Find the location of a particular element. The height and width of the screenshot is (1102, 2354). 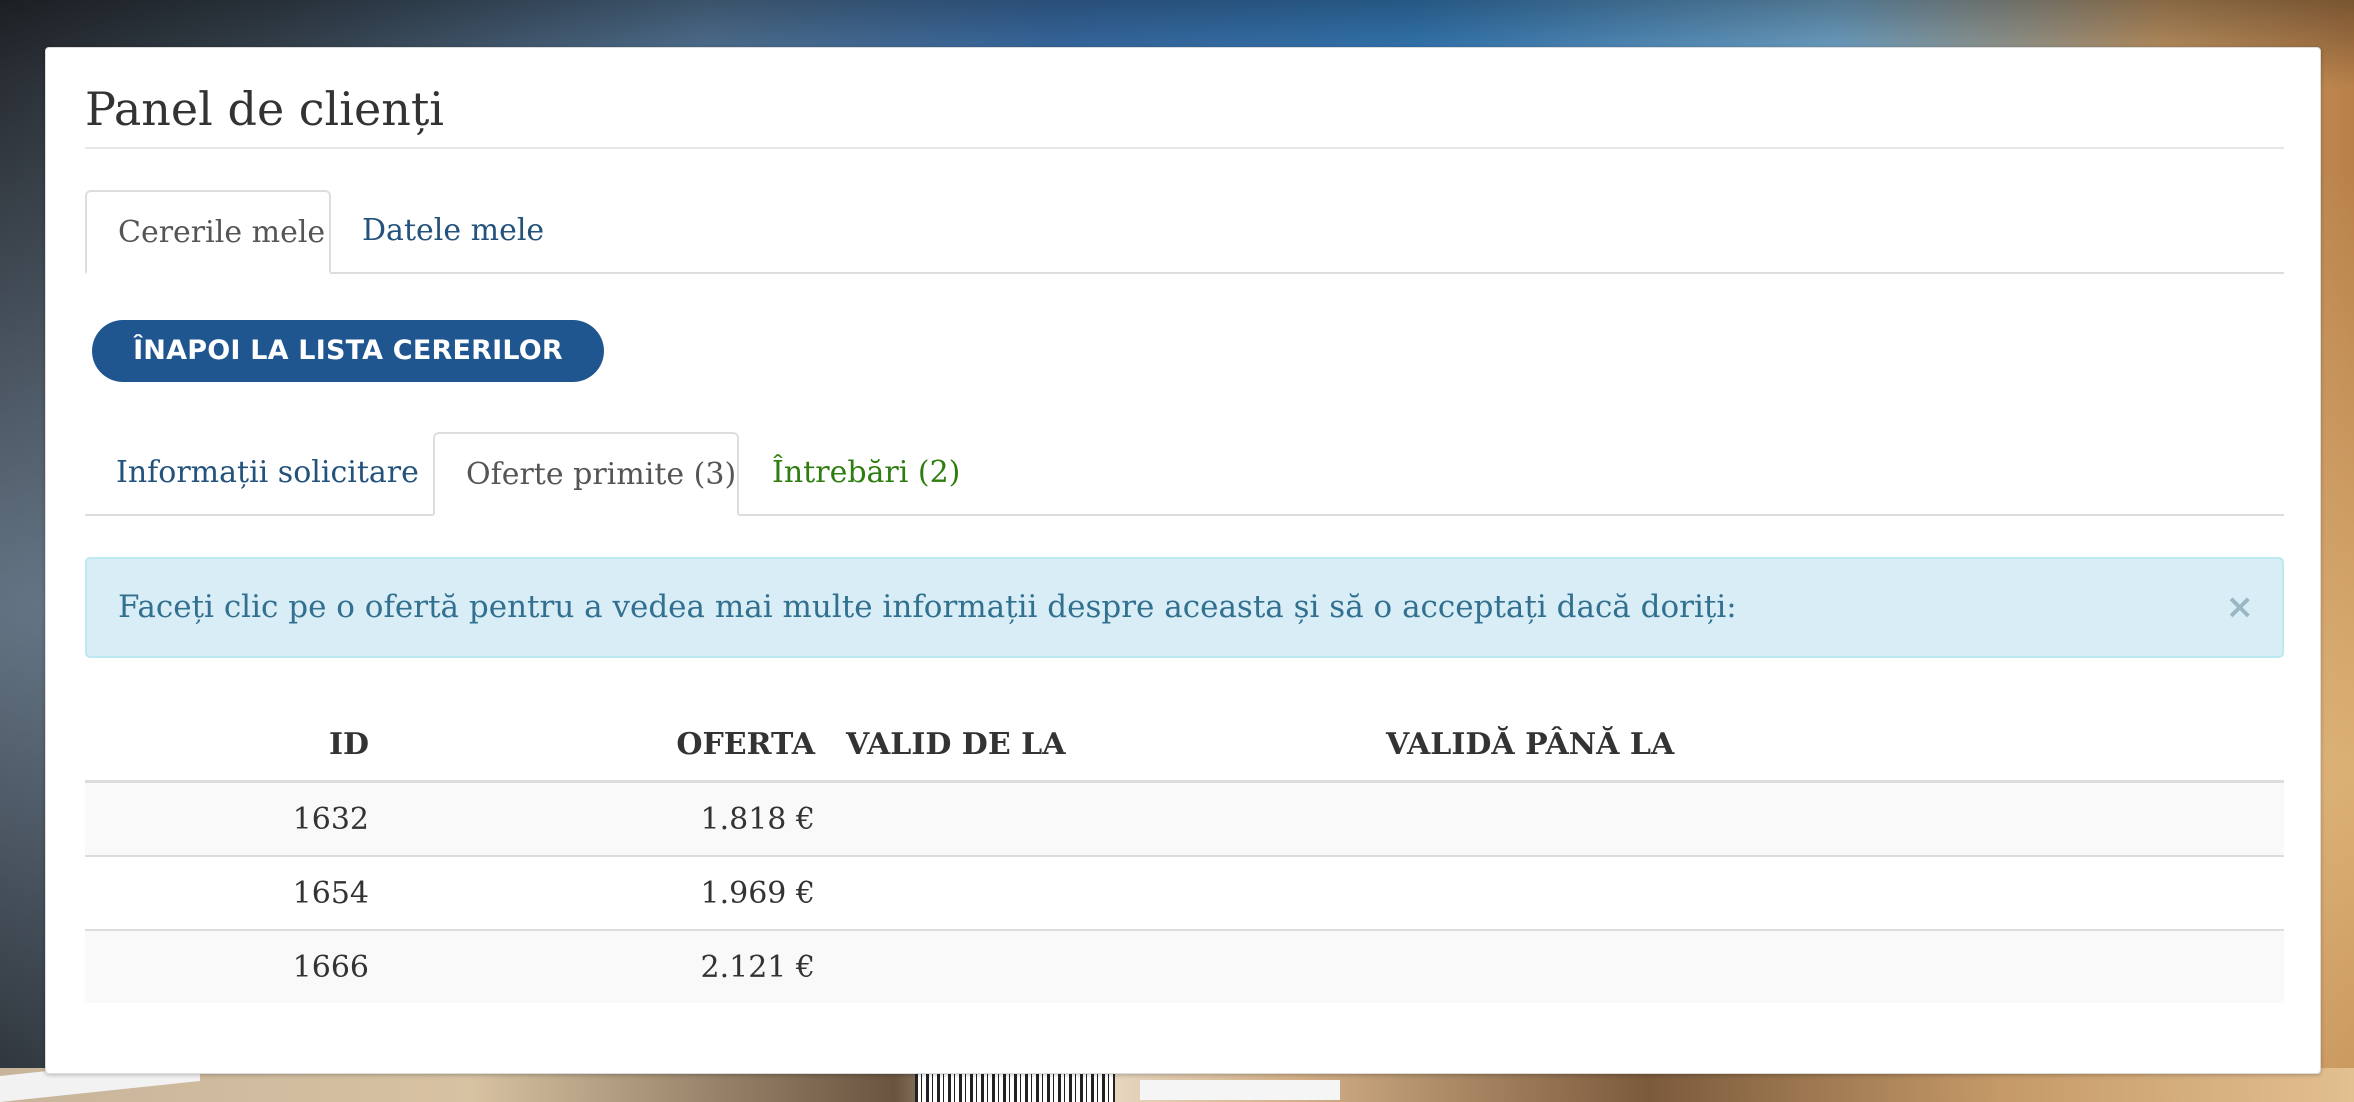

tab-questions: Întrebări (2) is located at coordinates (866, 473).